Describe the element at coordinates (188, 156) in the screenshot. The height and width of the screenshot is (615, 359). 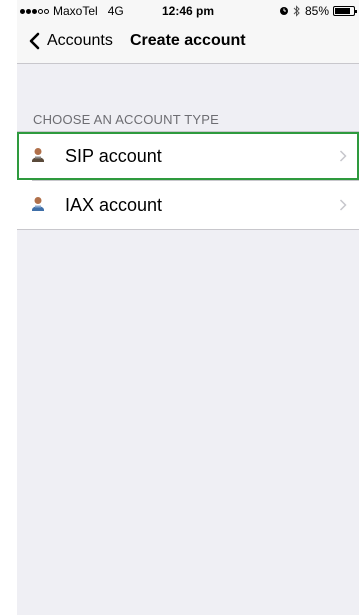
I see `list-item-sip-account: SIP account` at that location.